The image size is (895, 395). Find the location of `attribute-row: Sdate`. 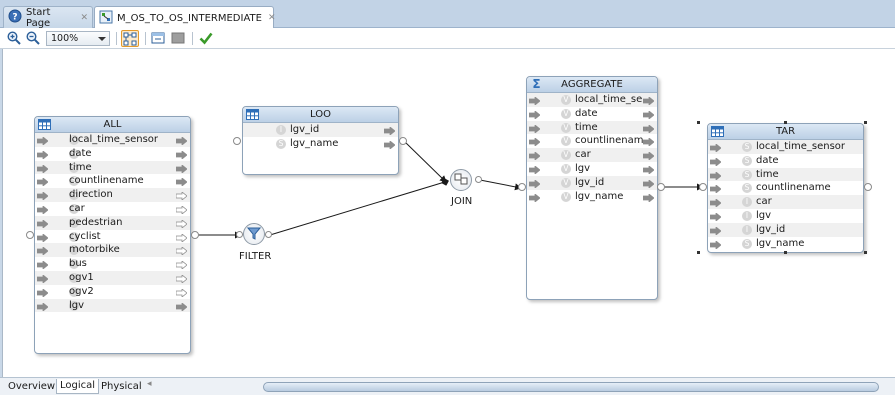

attribute-row: Sdate is located at coordinates (112, 154).